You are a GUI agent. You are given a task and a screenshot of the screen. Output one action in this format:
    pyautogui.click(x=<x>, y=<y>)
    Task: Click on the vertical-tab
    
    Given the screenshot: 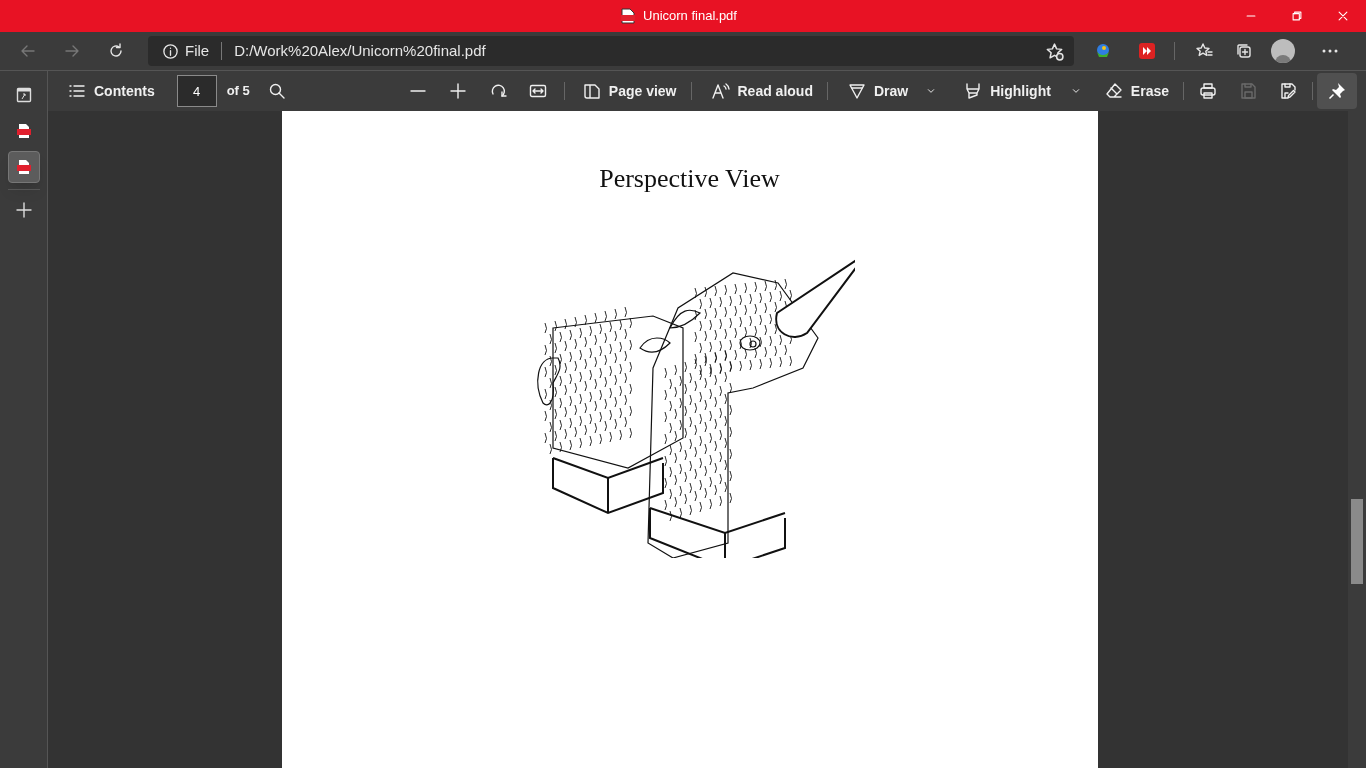 What is the action you would take?
    pyautogui.click(x=23, y=167)
    